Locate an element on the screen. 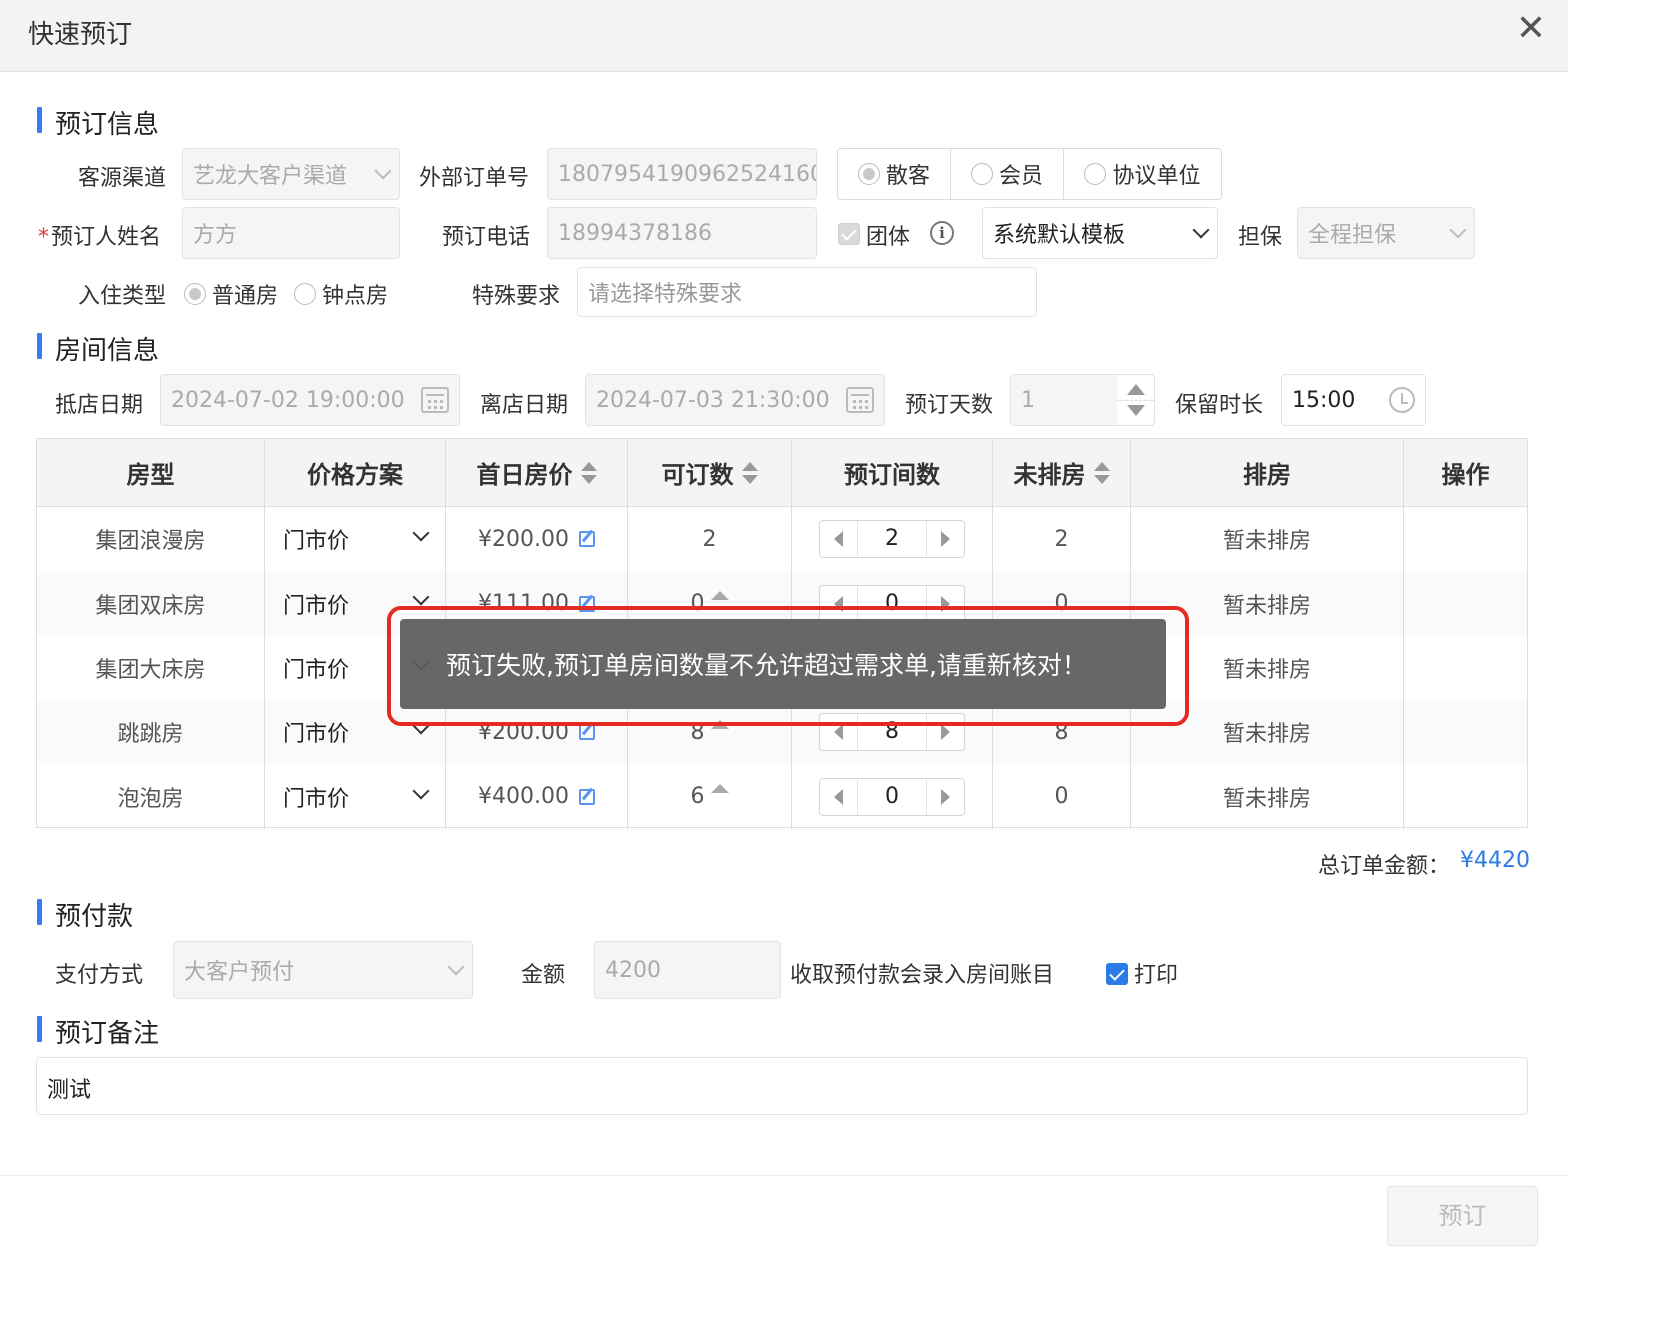 The height and width of the screenshot is (1334, 1668). checkin-type-hourly-radio is located at coordinates (305, 293).